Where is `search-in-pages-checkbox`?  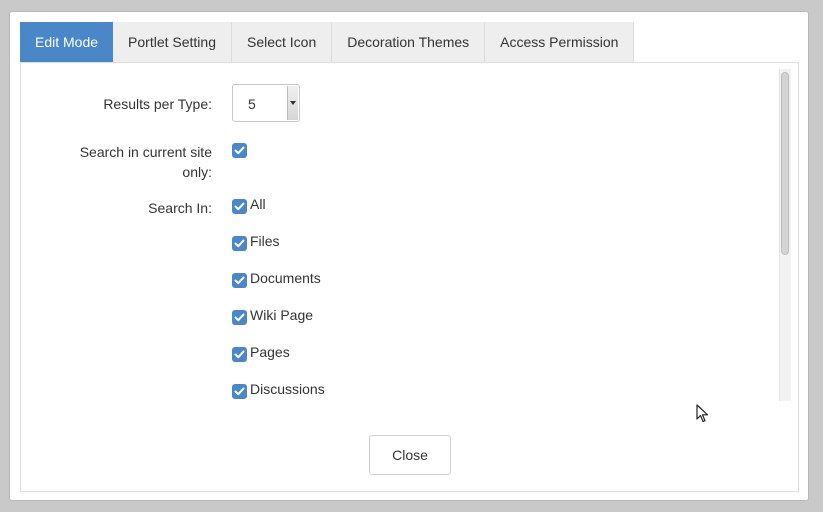 search-in-pages-checkbox is located at coordinates (239, 354).